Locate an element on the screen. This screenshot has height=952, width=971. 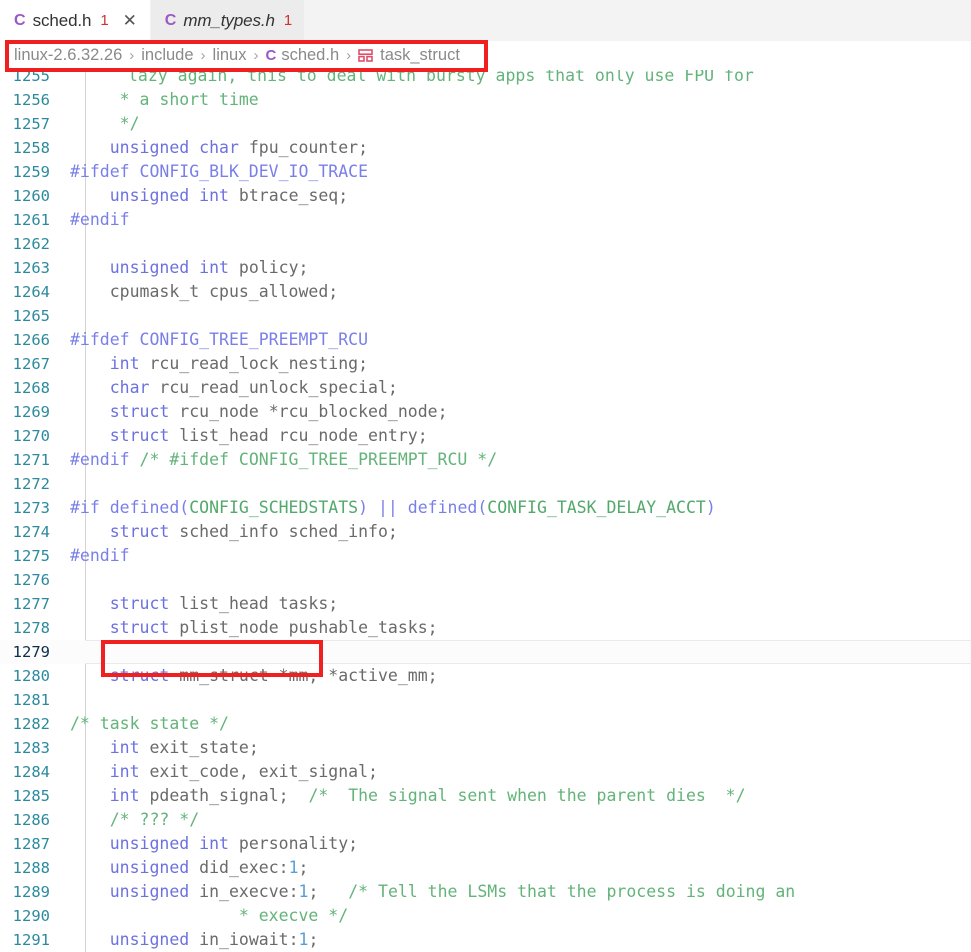
code-token: list_head rcu_node_entry; is located at coordinates (298, 435).